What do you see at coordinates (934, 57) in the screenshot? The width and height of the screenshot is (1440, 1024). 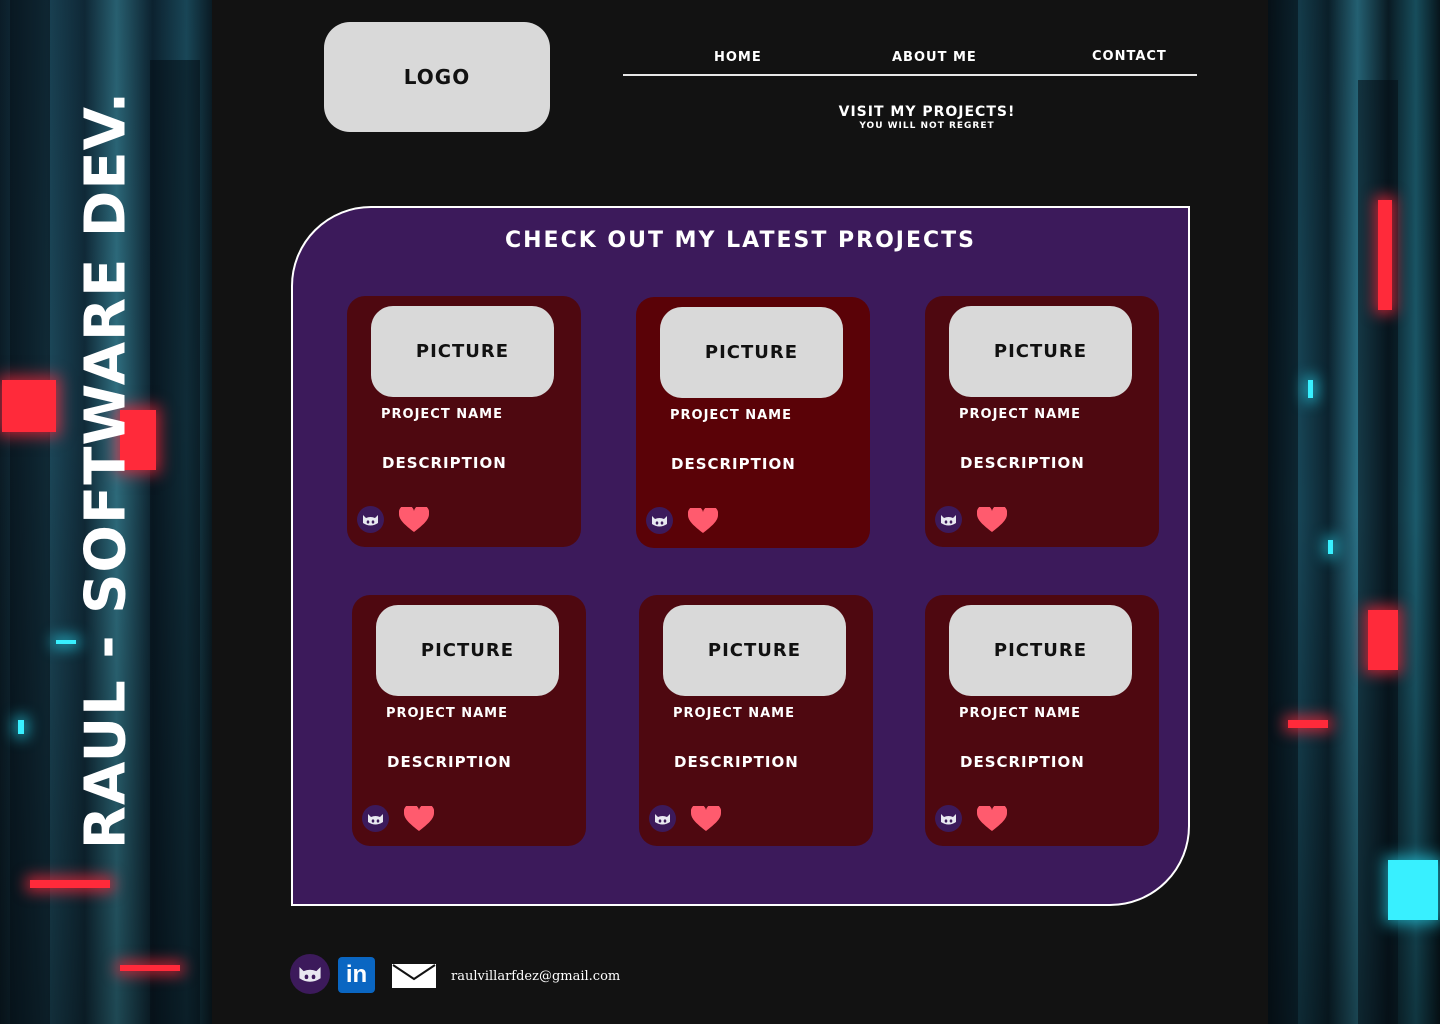 I see `nav-about-link: ABOUT ME` at bounding box center [934, 57].